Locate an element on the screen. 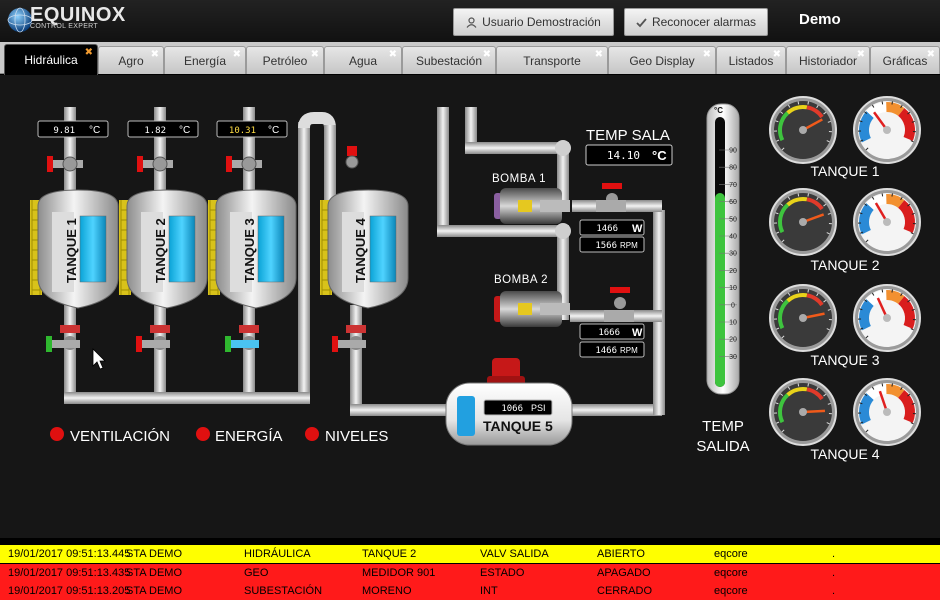  inlet-valve is located at coordinates (352, 157).